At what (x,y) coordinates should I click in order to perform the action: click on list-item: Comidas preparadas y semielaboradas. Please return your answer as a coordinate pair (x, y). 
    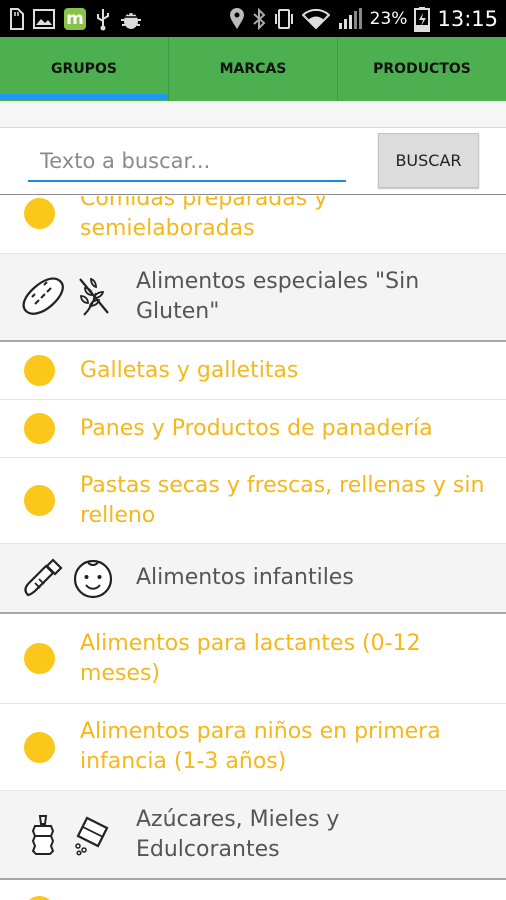
    Looking at the image, I should click on (253, 225).